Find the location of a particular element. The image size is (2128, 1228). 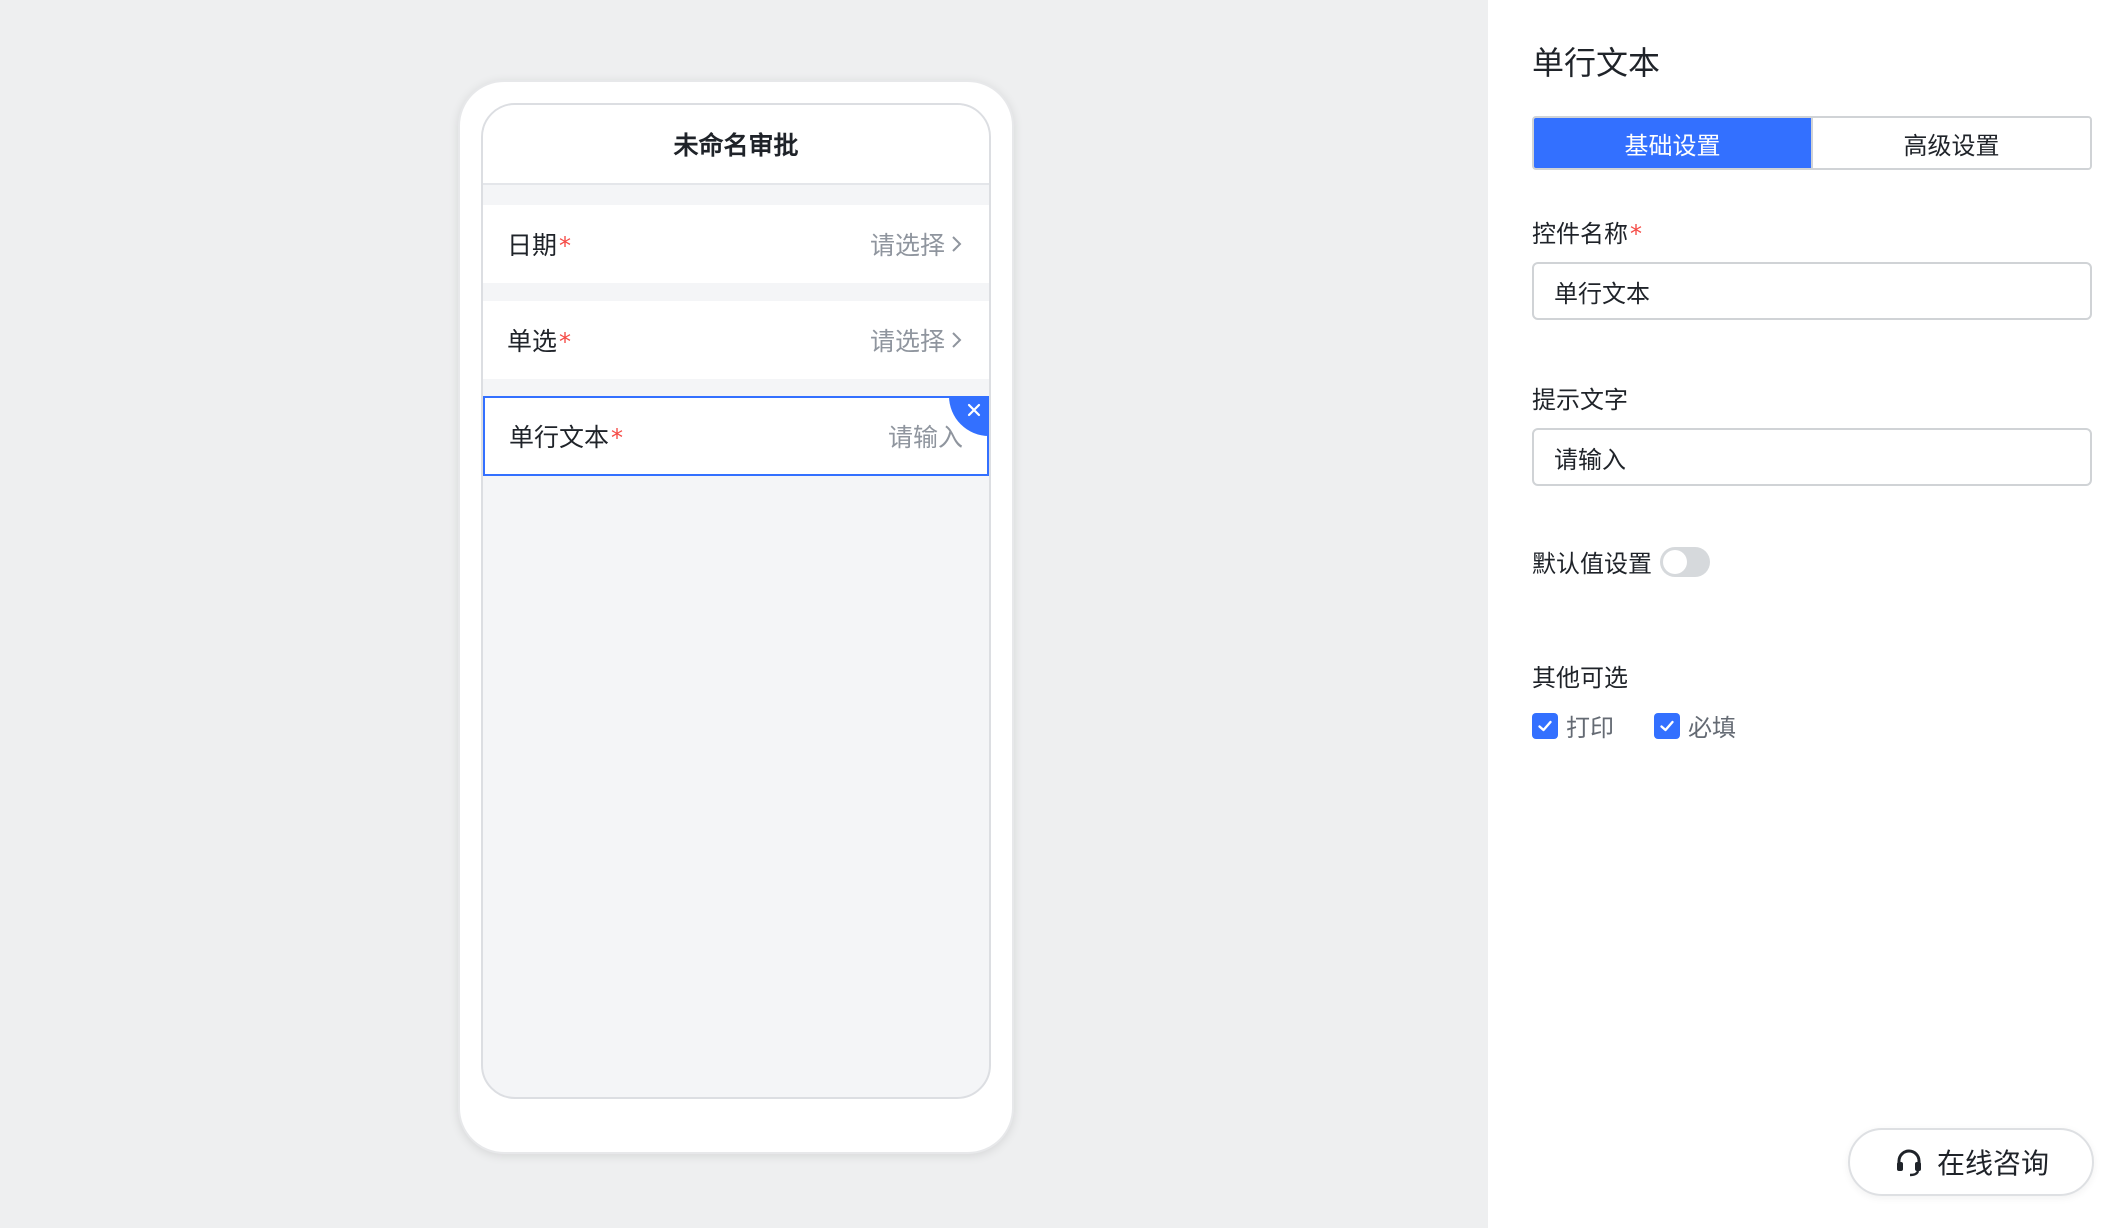

hint-text-input is located at coordinates (1812, 457).